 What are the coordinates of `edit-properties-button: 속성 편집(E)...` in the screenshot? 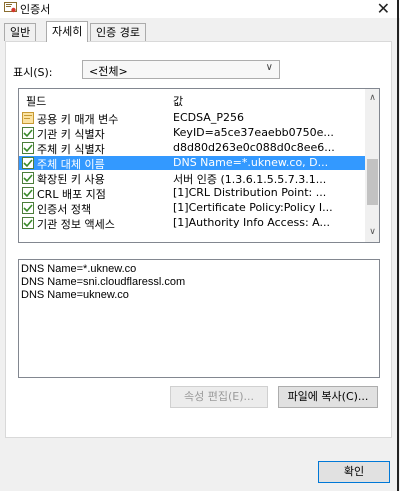 It's located at (219, 397).